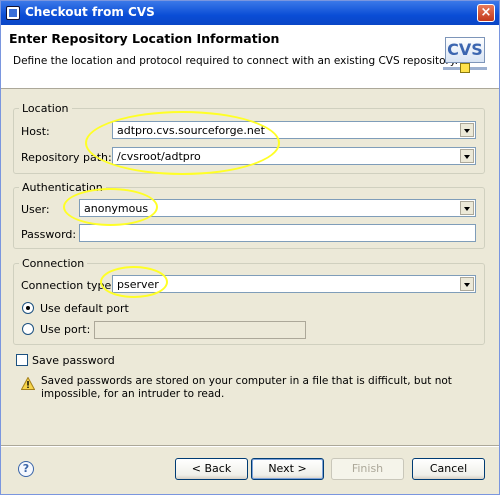  Describe the element at coordinates (28, 329) in the screenshot. I see `use-port-radio` at that location.